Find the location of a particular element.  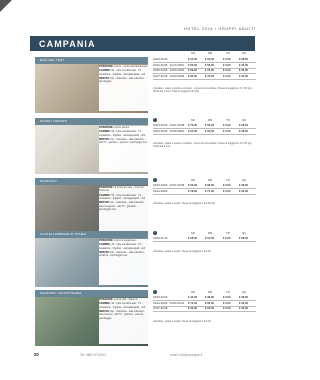

photo-caption: CASTELLAMMARE DI STABIA is located at coordinates (63, 234).